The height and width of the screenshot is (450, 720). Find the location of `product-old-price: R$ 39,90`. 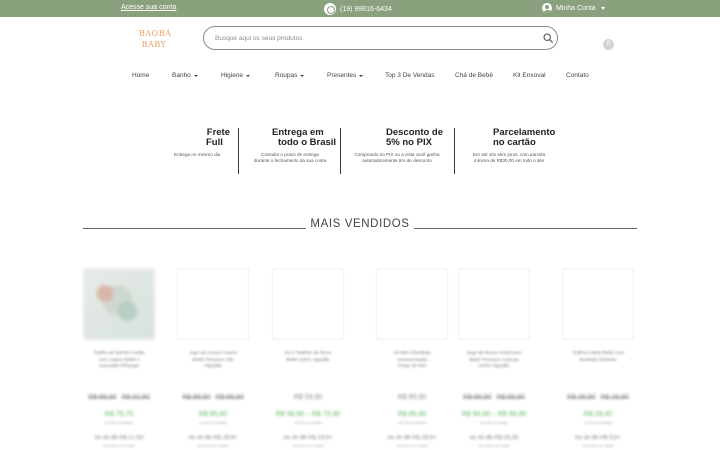

product-old-price: R$ 39,90 is located at coordinates (581, 397).